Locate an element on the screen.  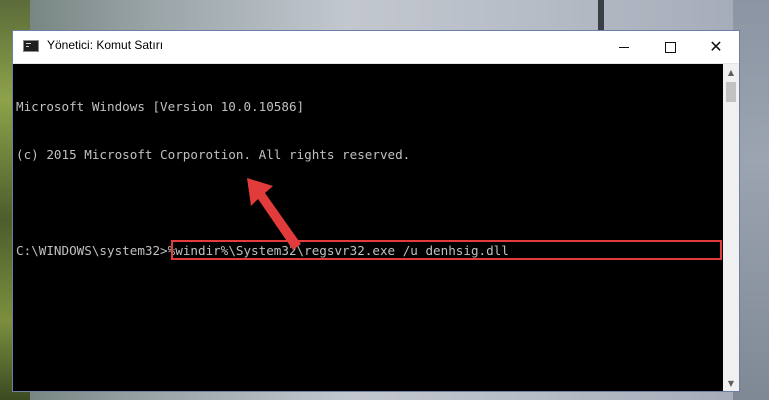
red-arrow-icon is located at coordinates (274, 214).